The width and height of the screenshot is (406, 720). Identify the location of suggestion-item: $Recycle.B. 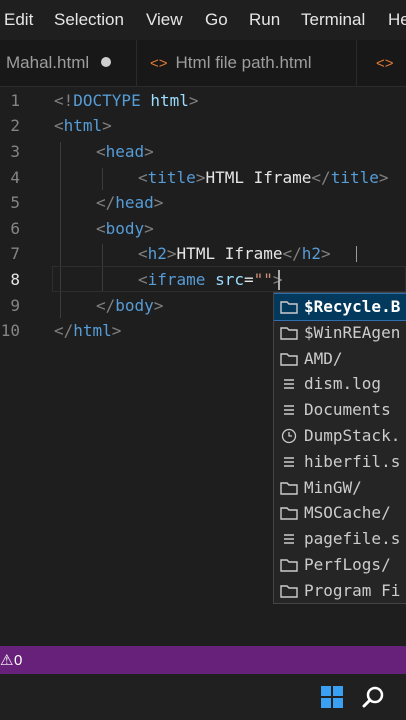
(340, 307).